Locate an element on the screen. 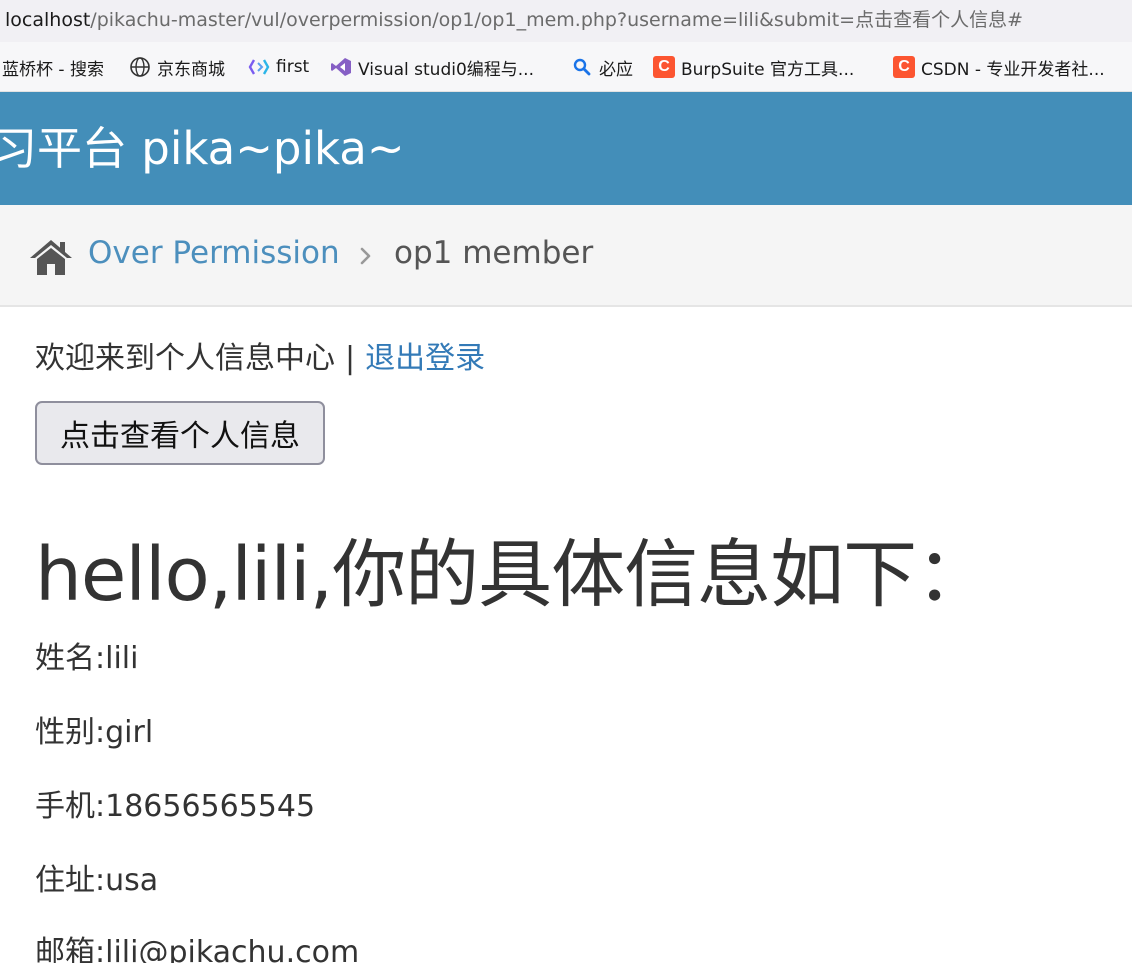 This screenshot has width=1132, height=963. diamond-logo-icon is located at coordinates (259, 67).